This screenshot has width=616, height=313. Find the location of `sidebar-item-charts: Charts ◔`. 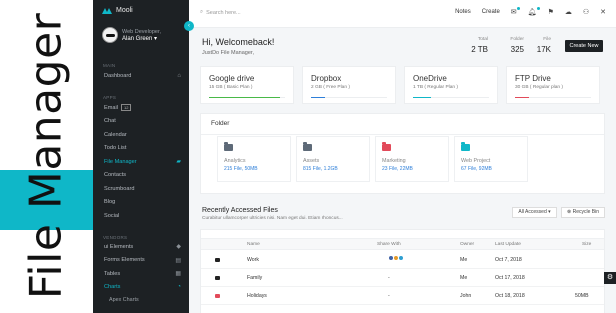

sidebar-item-charts: Charts ◔ is located at coordinates (141, 288).